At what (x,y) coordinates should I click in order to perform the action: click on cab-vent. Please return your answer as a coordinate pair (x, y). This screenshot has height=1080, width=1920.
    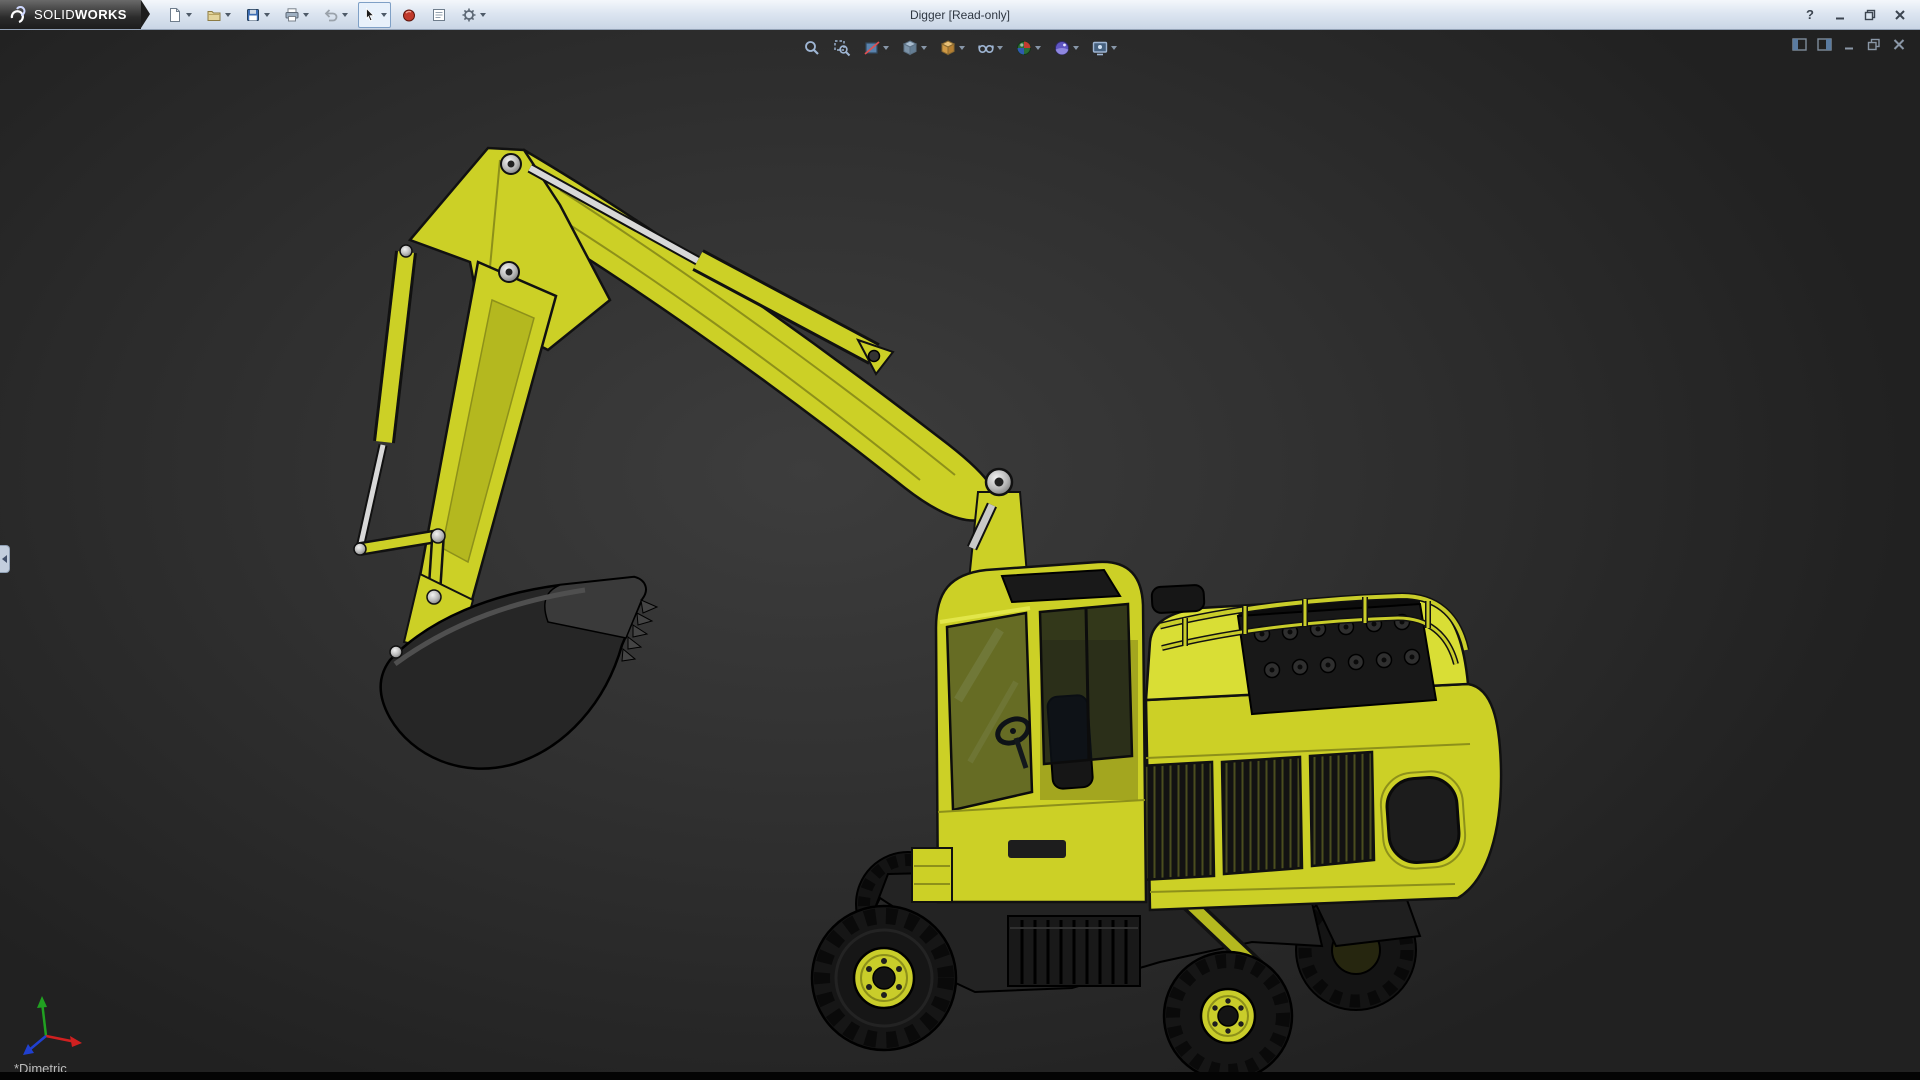
    Looking at the image, I should click on (1037, 849).